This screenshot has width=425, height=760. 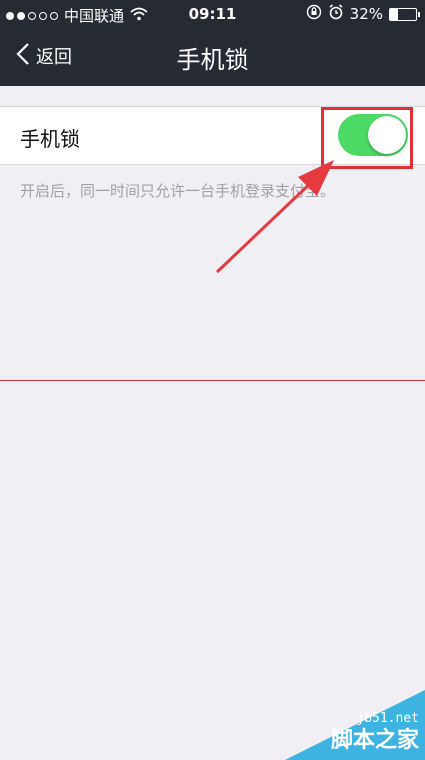 I want to click on annotation-divider-line, so click(x=212, y=380).